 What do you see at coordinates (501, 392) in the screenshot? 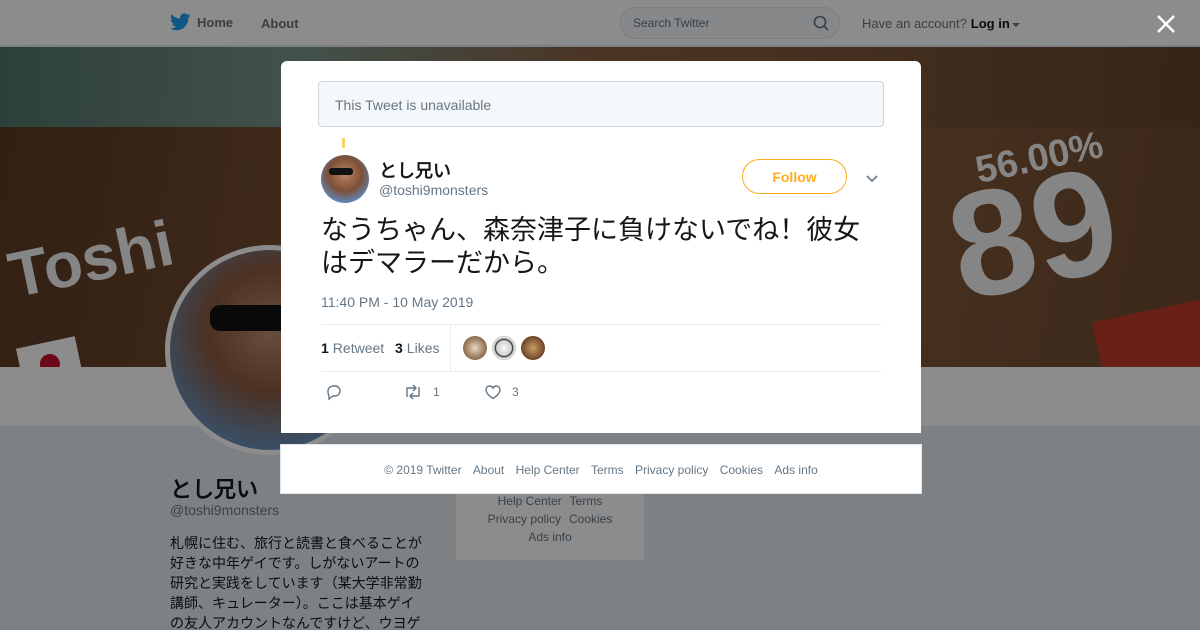
I see `like-button: 3` at bounding box center [501, 392].